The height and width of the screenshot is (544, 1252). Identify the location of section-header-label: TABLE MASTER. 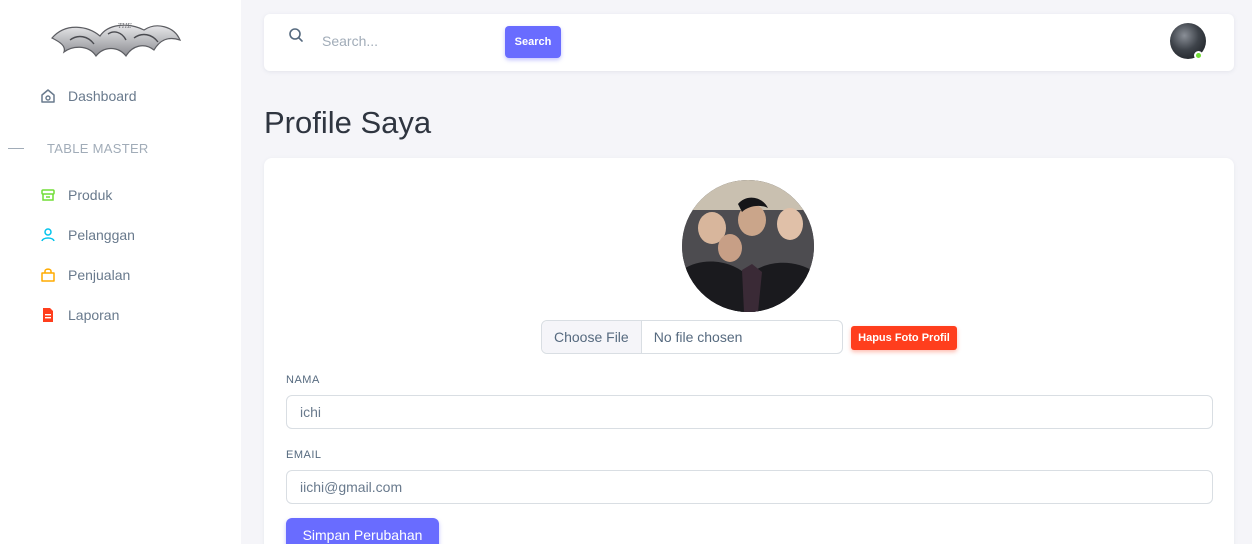
(98, 148).